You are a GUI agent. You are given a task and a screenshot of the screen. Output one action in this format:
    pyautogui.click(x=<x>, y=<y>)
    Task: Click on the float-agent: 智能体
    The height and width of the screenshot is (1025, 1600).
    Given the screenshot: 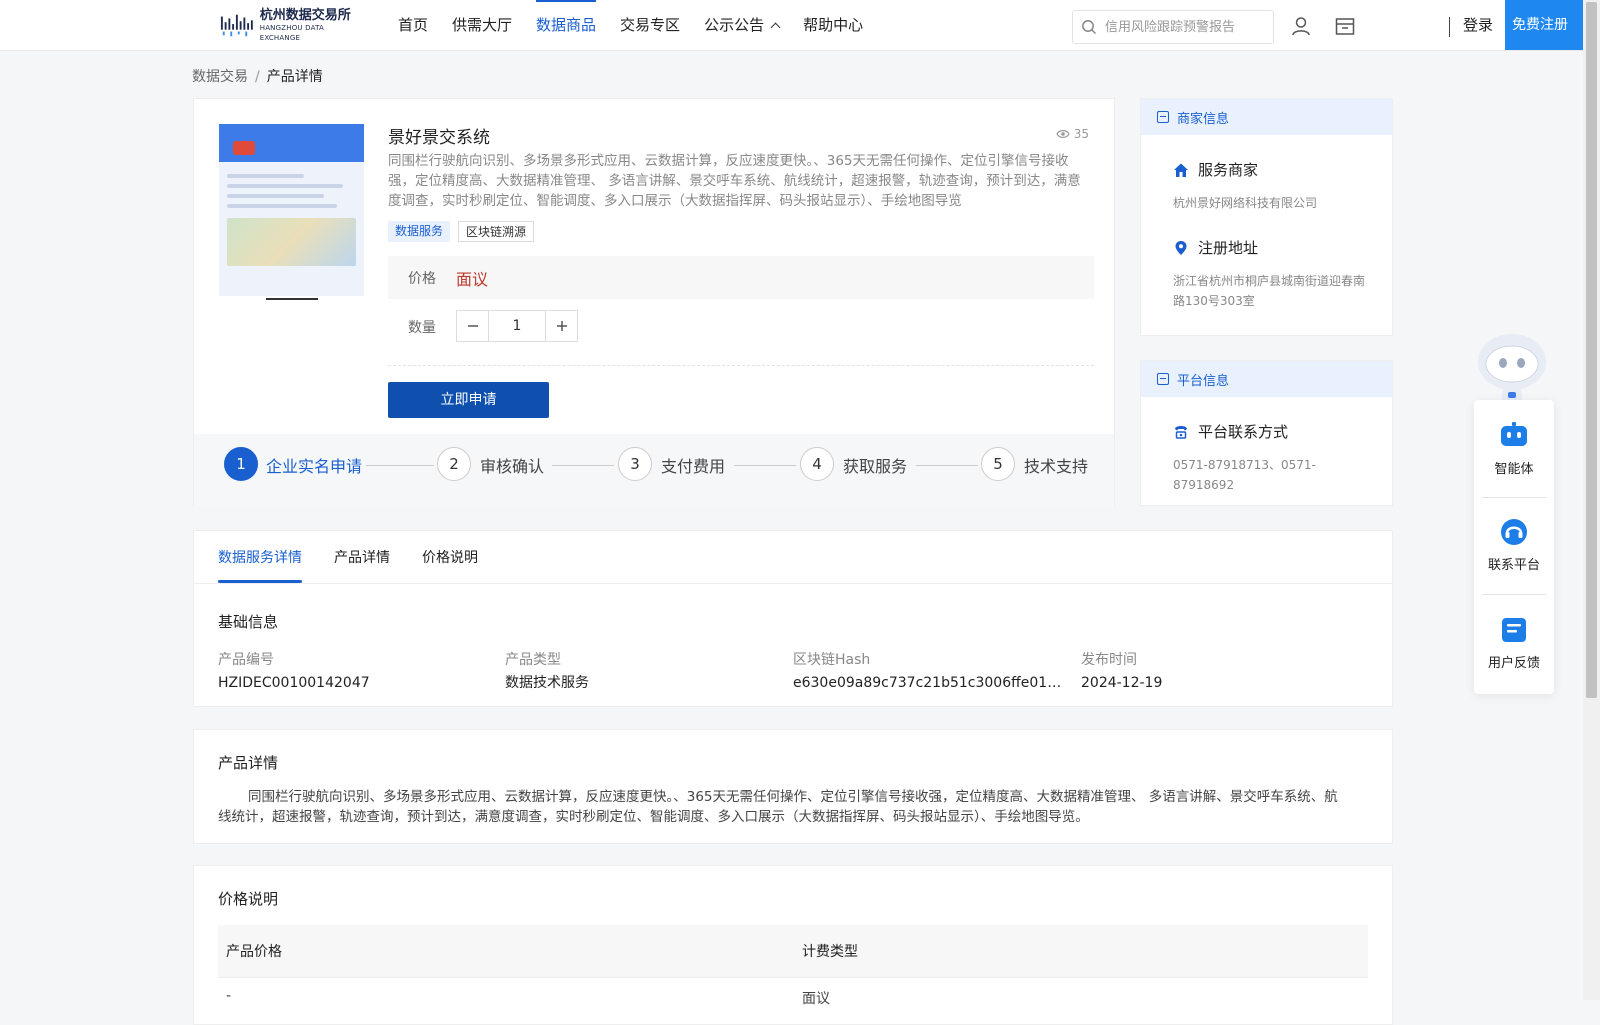 What is the action you would take?
    pyautogui.click(x=1514, y=448)
    